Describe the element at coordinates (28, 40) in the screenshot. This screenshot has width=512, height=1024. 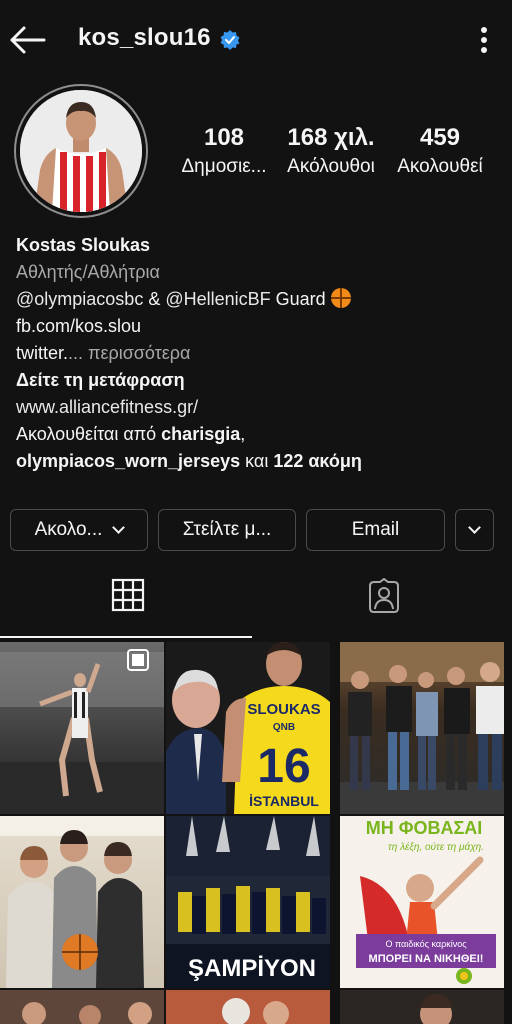
I see `back-arrow-icon` at that location.